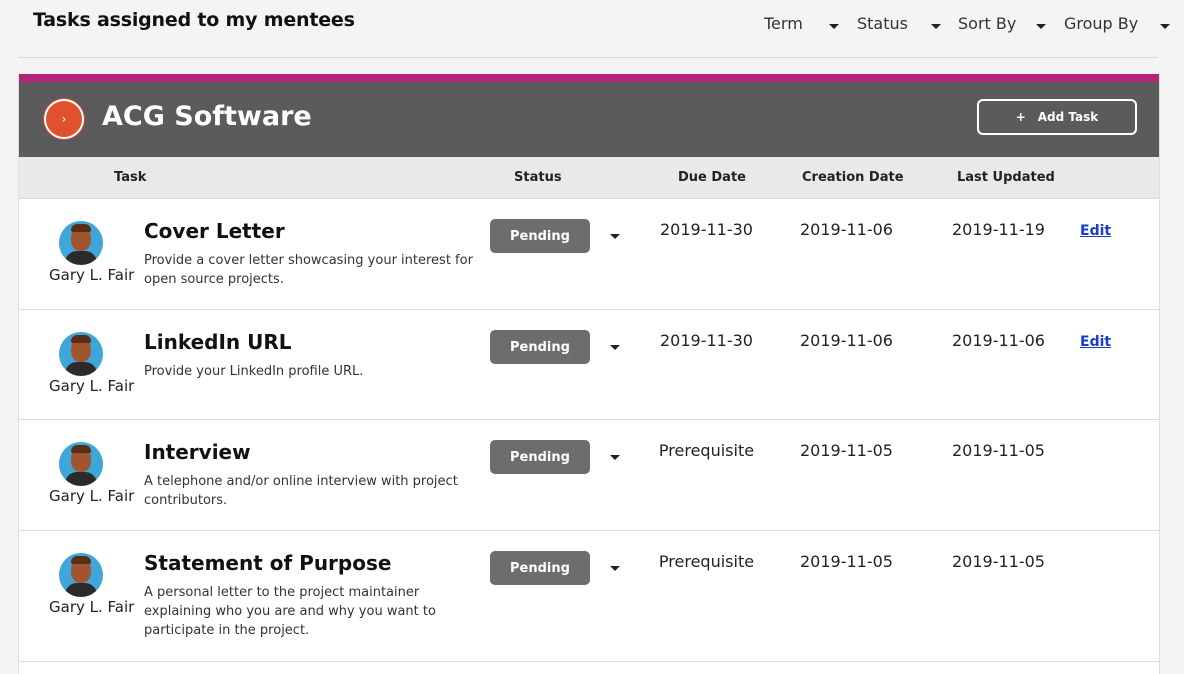 The height and width of the screenshot is (674, 1184). What do you see at coordinates (64, 119) in the screenshot?
I see `chevron-right-icon: ›` at bounding box center [64, 119].